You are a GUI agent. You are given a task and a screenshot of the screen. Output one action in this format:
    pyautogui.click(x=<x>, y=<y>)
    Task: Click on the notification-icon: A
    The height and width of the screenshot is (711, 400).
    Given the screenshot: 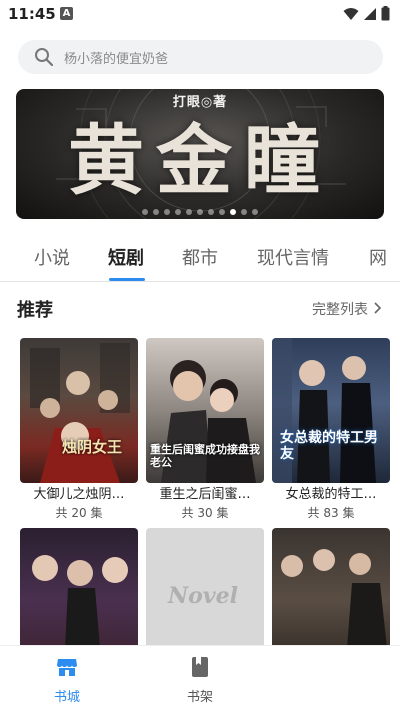 What is the action you would take?
    pyautogui.click(x=66, y=13)
    